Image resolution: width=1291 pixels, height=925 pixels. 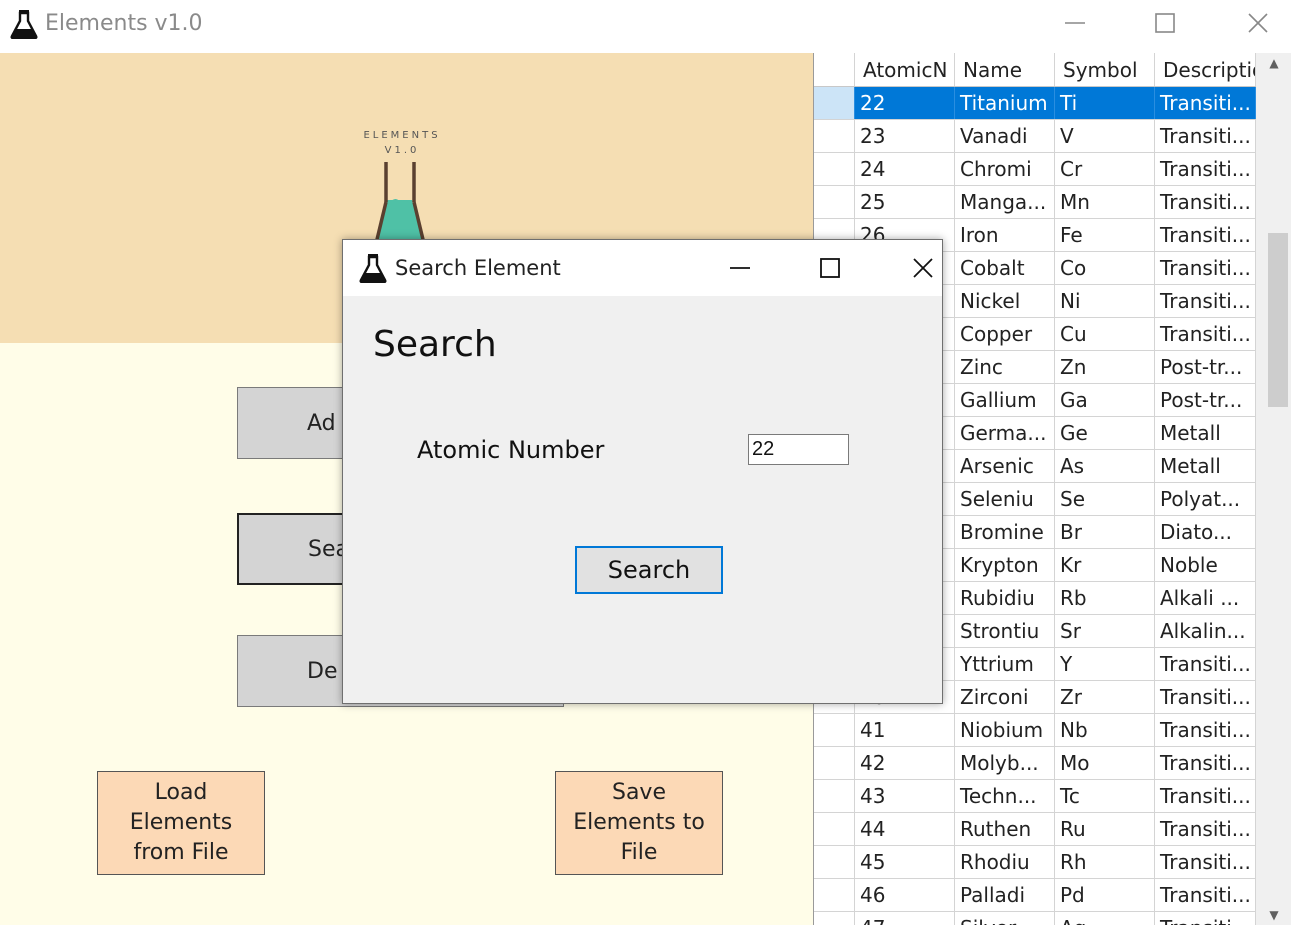 What do you see at coordinates (1105, 235) in the screenshot?
I see `cell-symbol: Fe` at bounding box center [1105, 235].